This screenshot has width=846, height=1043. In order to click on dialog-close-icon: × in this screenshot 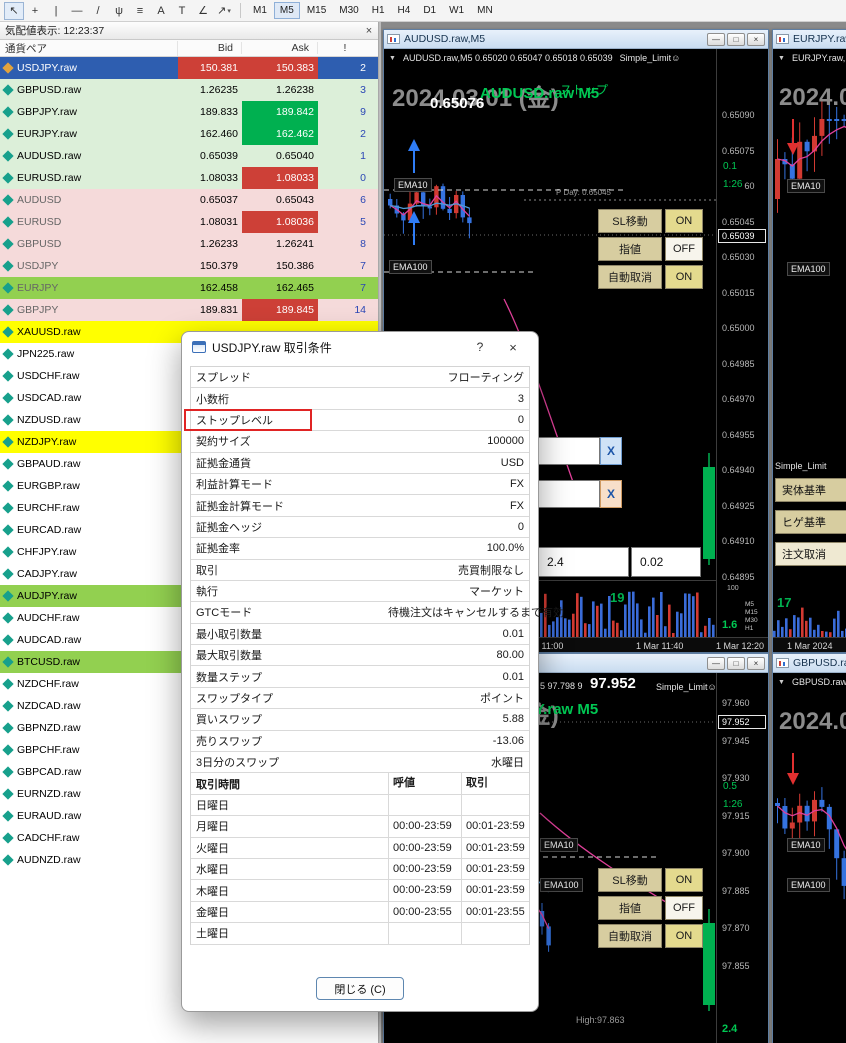, I will do `click(513, 347)`.